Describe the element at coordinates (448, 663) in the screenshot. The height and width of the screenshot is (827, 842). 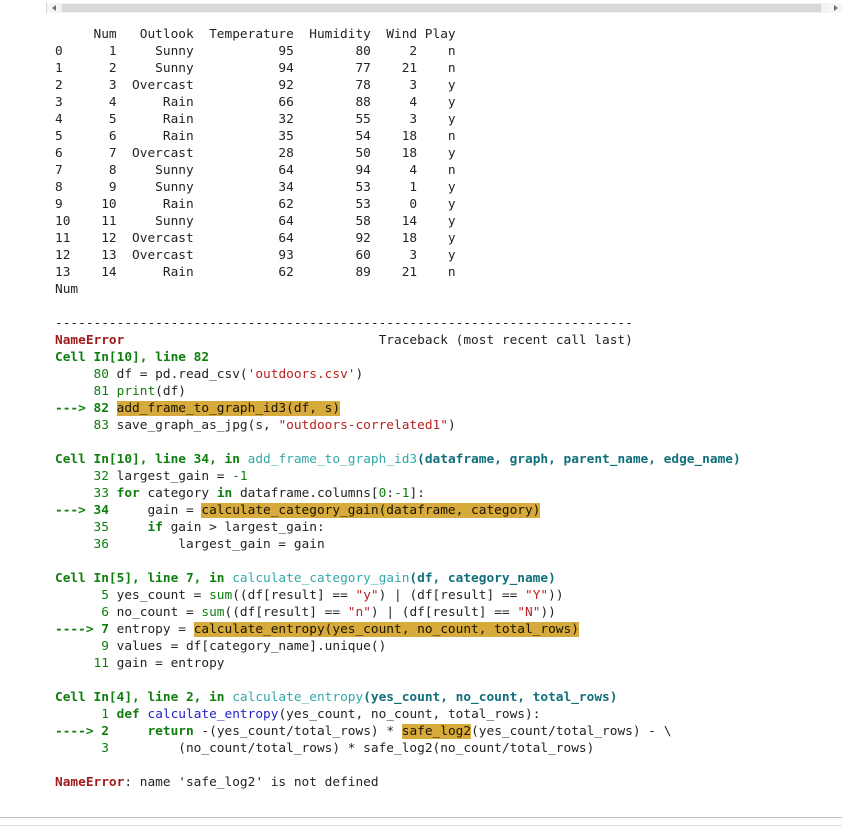
I see `code-line: 11 gain = entropy` at that location.